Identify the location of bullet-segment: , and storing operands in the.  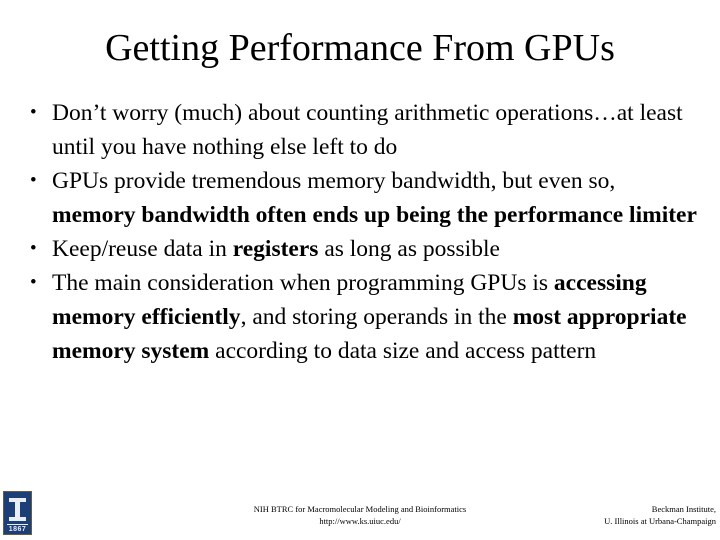
(376, 317).